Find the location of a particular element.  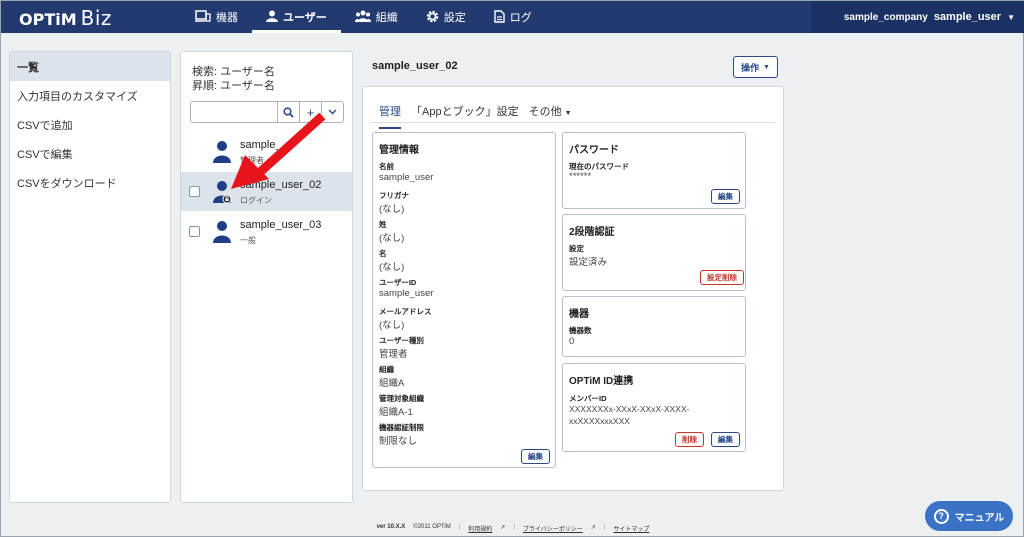

sidebar-item-csv-add: CSVで追加 is located at coordinates (90, 124).